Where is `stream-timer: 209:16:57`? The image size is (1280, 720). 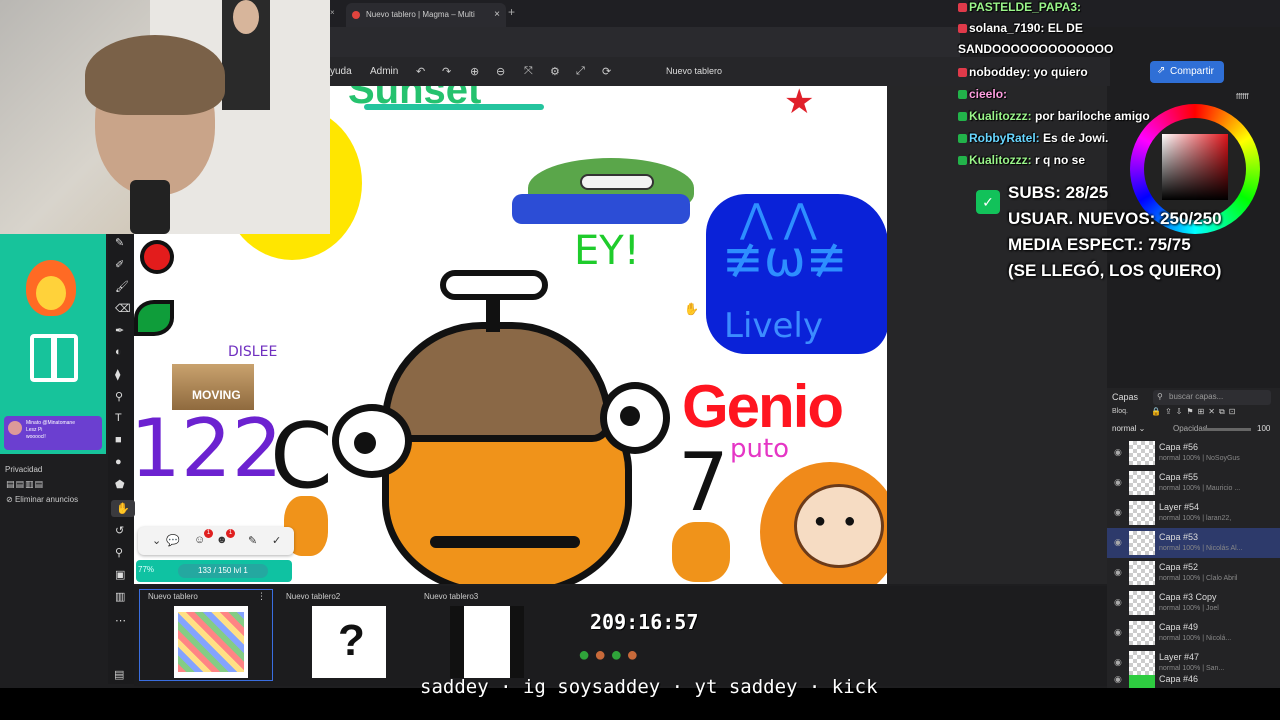 stream-timer: 209:16:57 is located at coordinates (644, 622).